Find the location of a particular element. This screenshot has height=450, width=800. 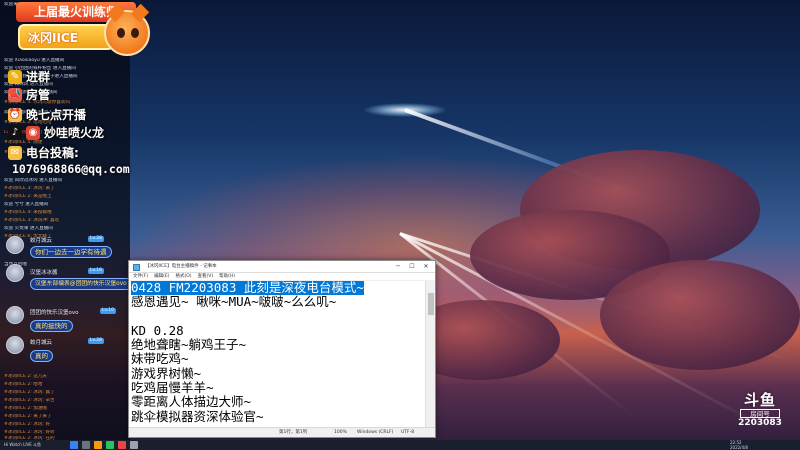

chat-username: 汉堡冰冰酱 is located at coordinates (44, 273).